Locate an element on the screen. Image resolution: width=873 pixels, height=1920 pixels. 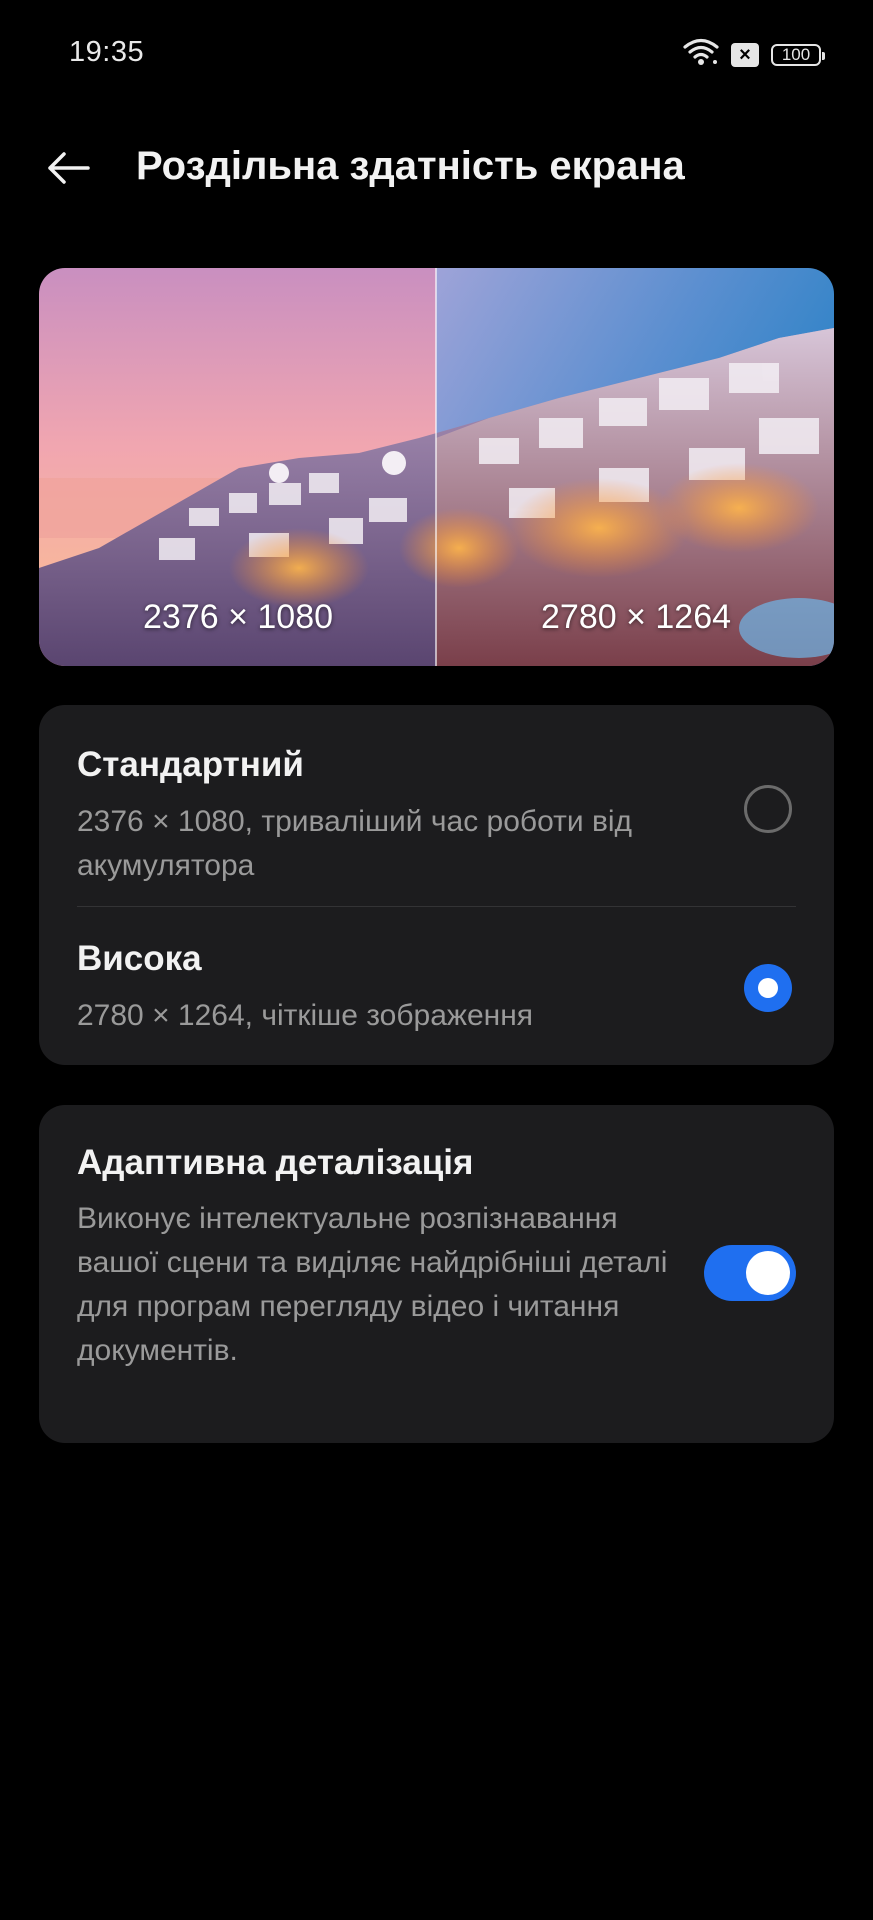
option-high: Висока 2780 × 1264, чіткіше зображення is located at coordinates (436, 986).